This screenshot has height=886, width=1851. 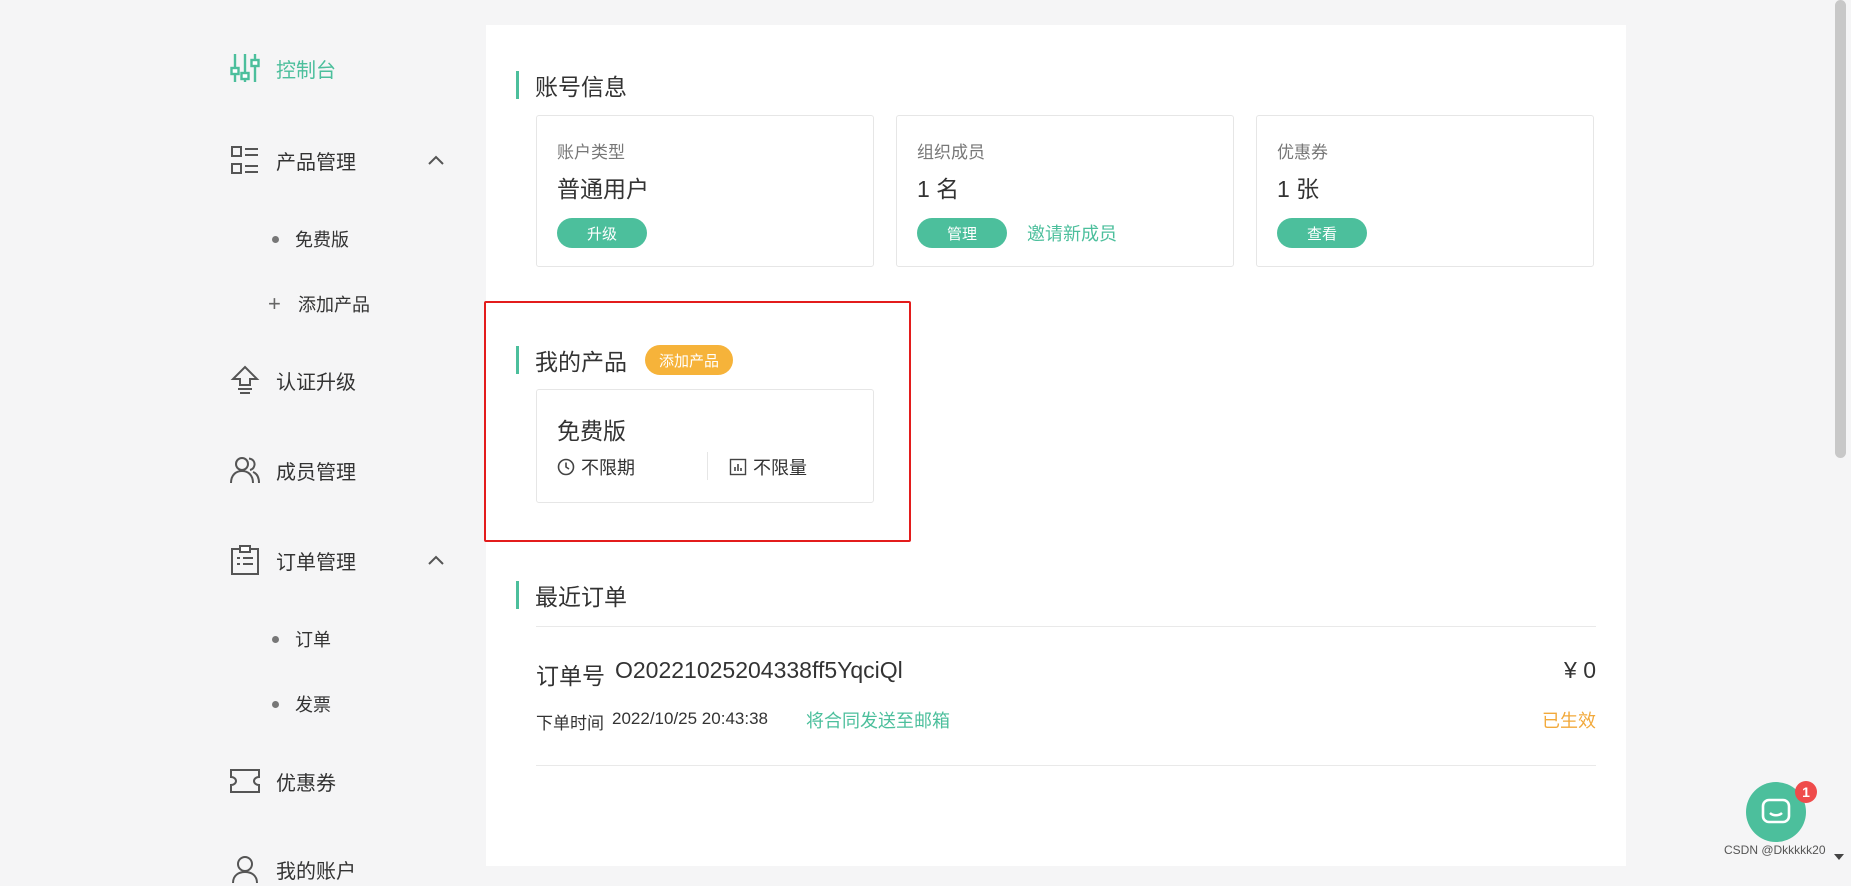 I want to click on section-title: 最近订单, so click(x=581, y=597).